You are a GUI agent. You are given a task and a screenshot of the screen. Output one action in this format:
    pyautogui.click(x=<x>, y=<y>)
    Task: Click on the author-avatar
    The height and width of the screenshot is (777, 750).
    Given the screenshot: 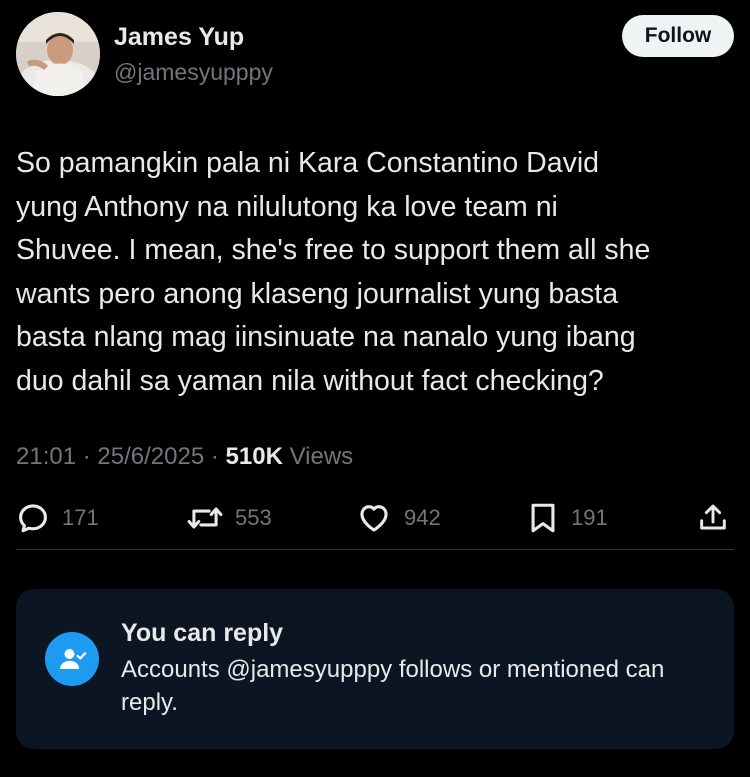 What is the action you would take?
    pyautogui.click(x=58, y=54)
    